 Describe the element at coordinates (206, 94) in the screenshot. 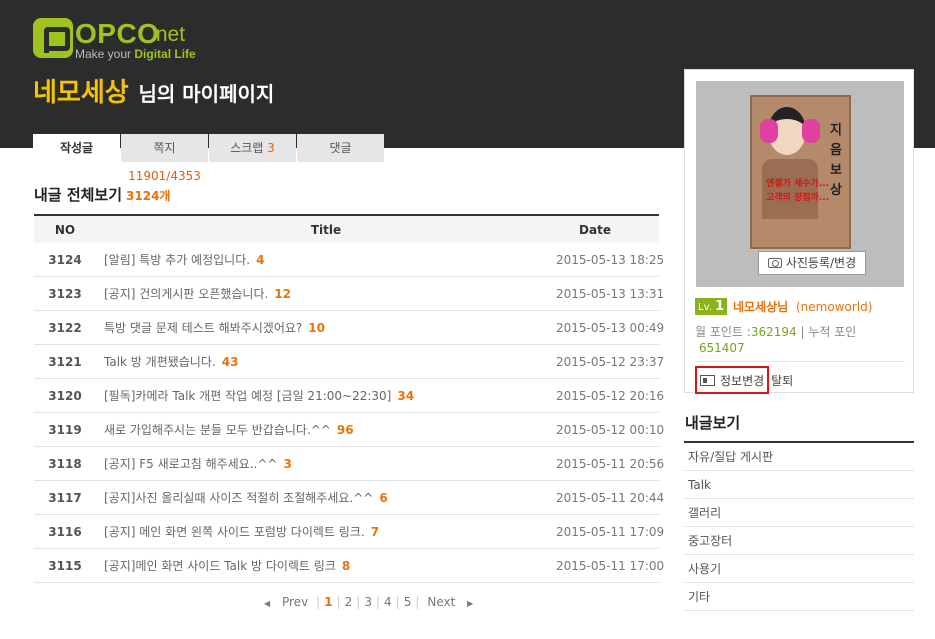

I see `page-title-suffix: 님의 마이페이지` at that location.